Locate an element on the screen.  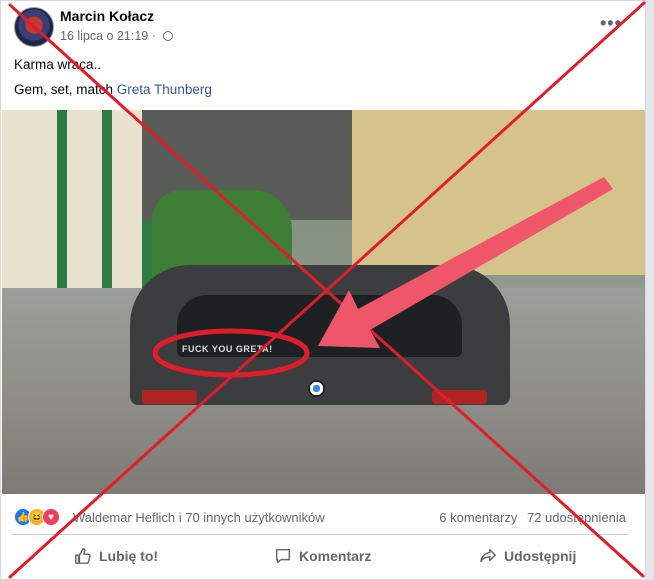
red-arrow-overlay is located at coordinates (465, 262).